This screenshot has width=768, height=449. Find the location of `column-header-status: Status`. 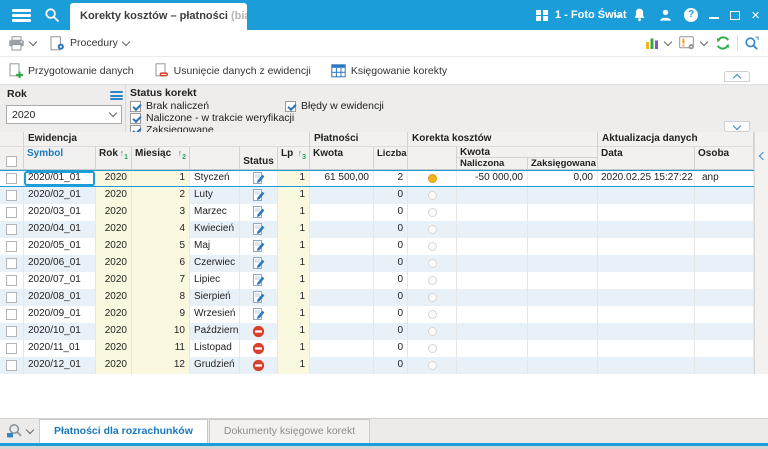

column-header-status: Status is located at coordinates (259, 158).